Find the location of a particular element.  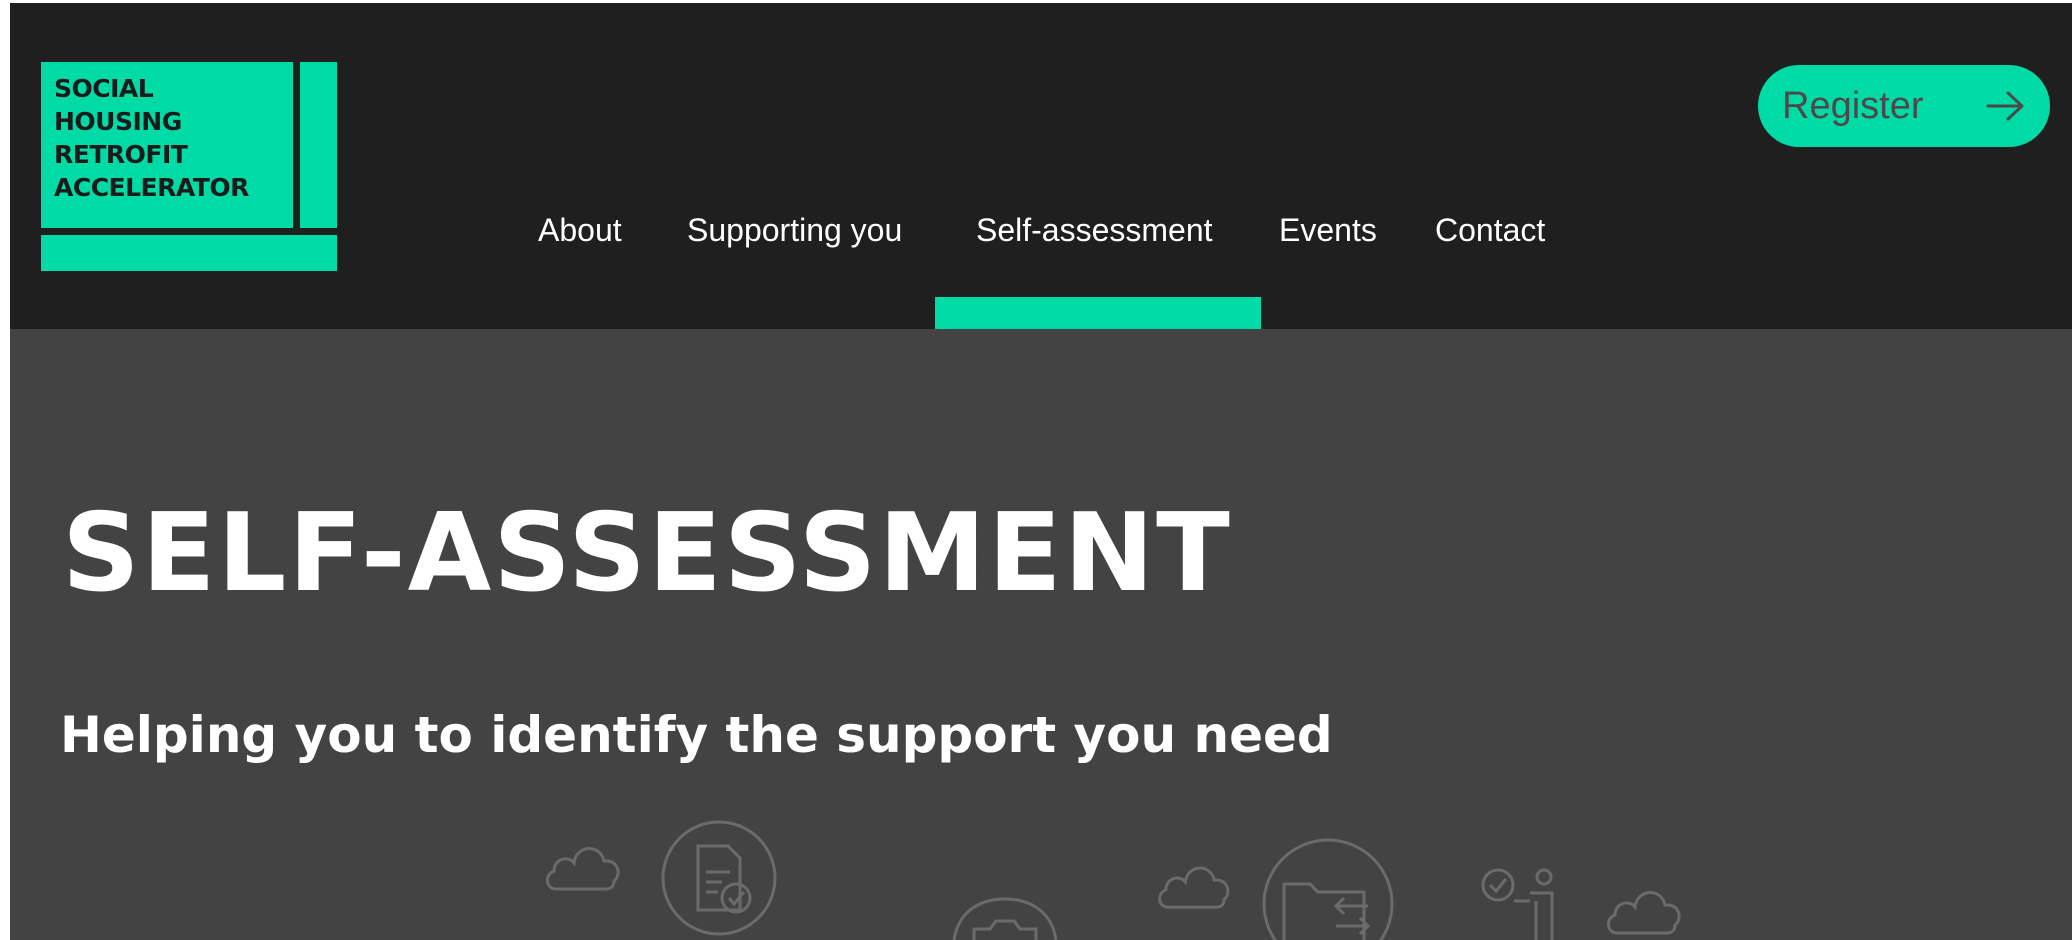

person-checklist-icon is located at coordinates (1517, 904).